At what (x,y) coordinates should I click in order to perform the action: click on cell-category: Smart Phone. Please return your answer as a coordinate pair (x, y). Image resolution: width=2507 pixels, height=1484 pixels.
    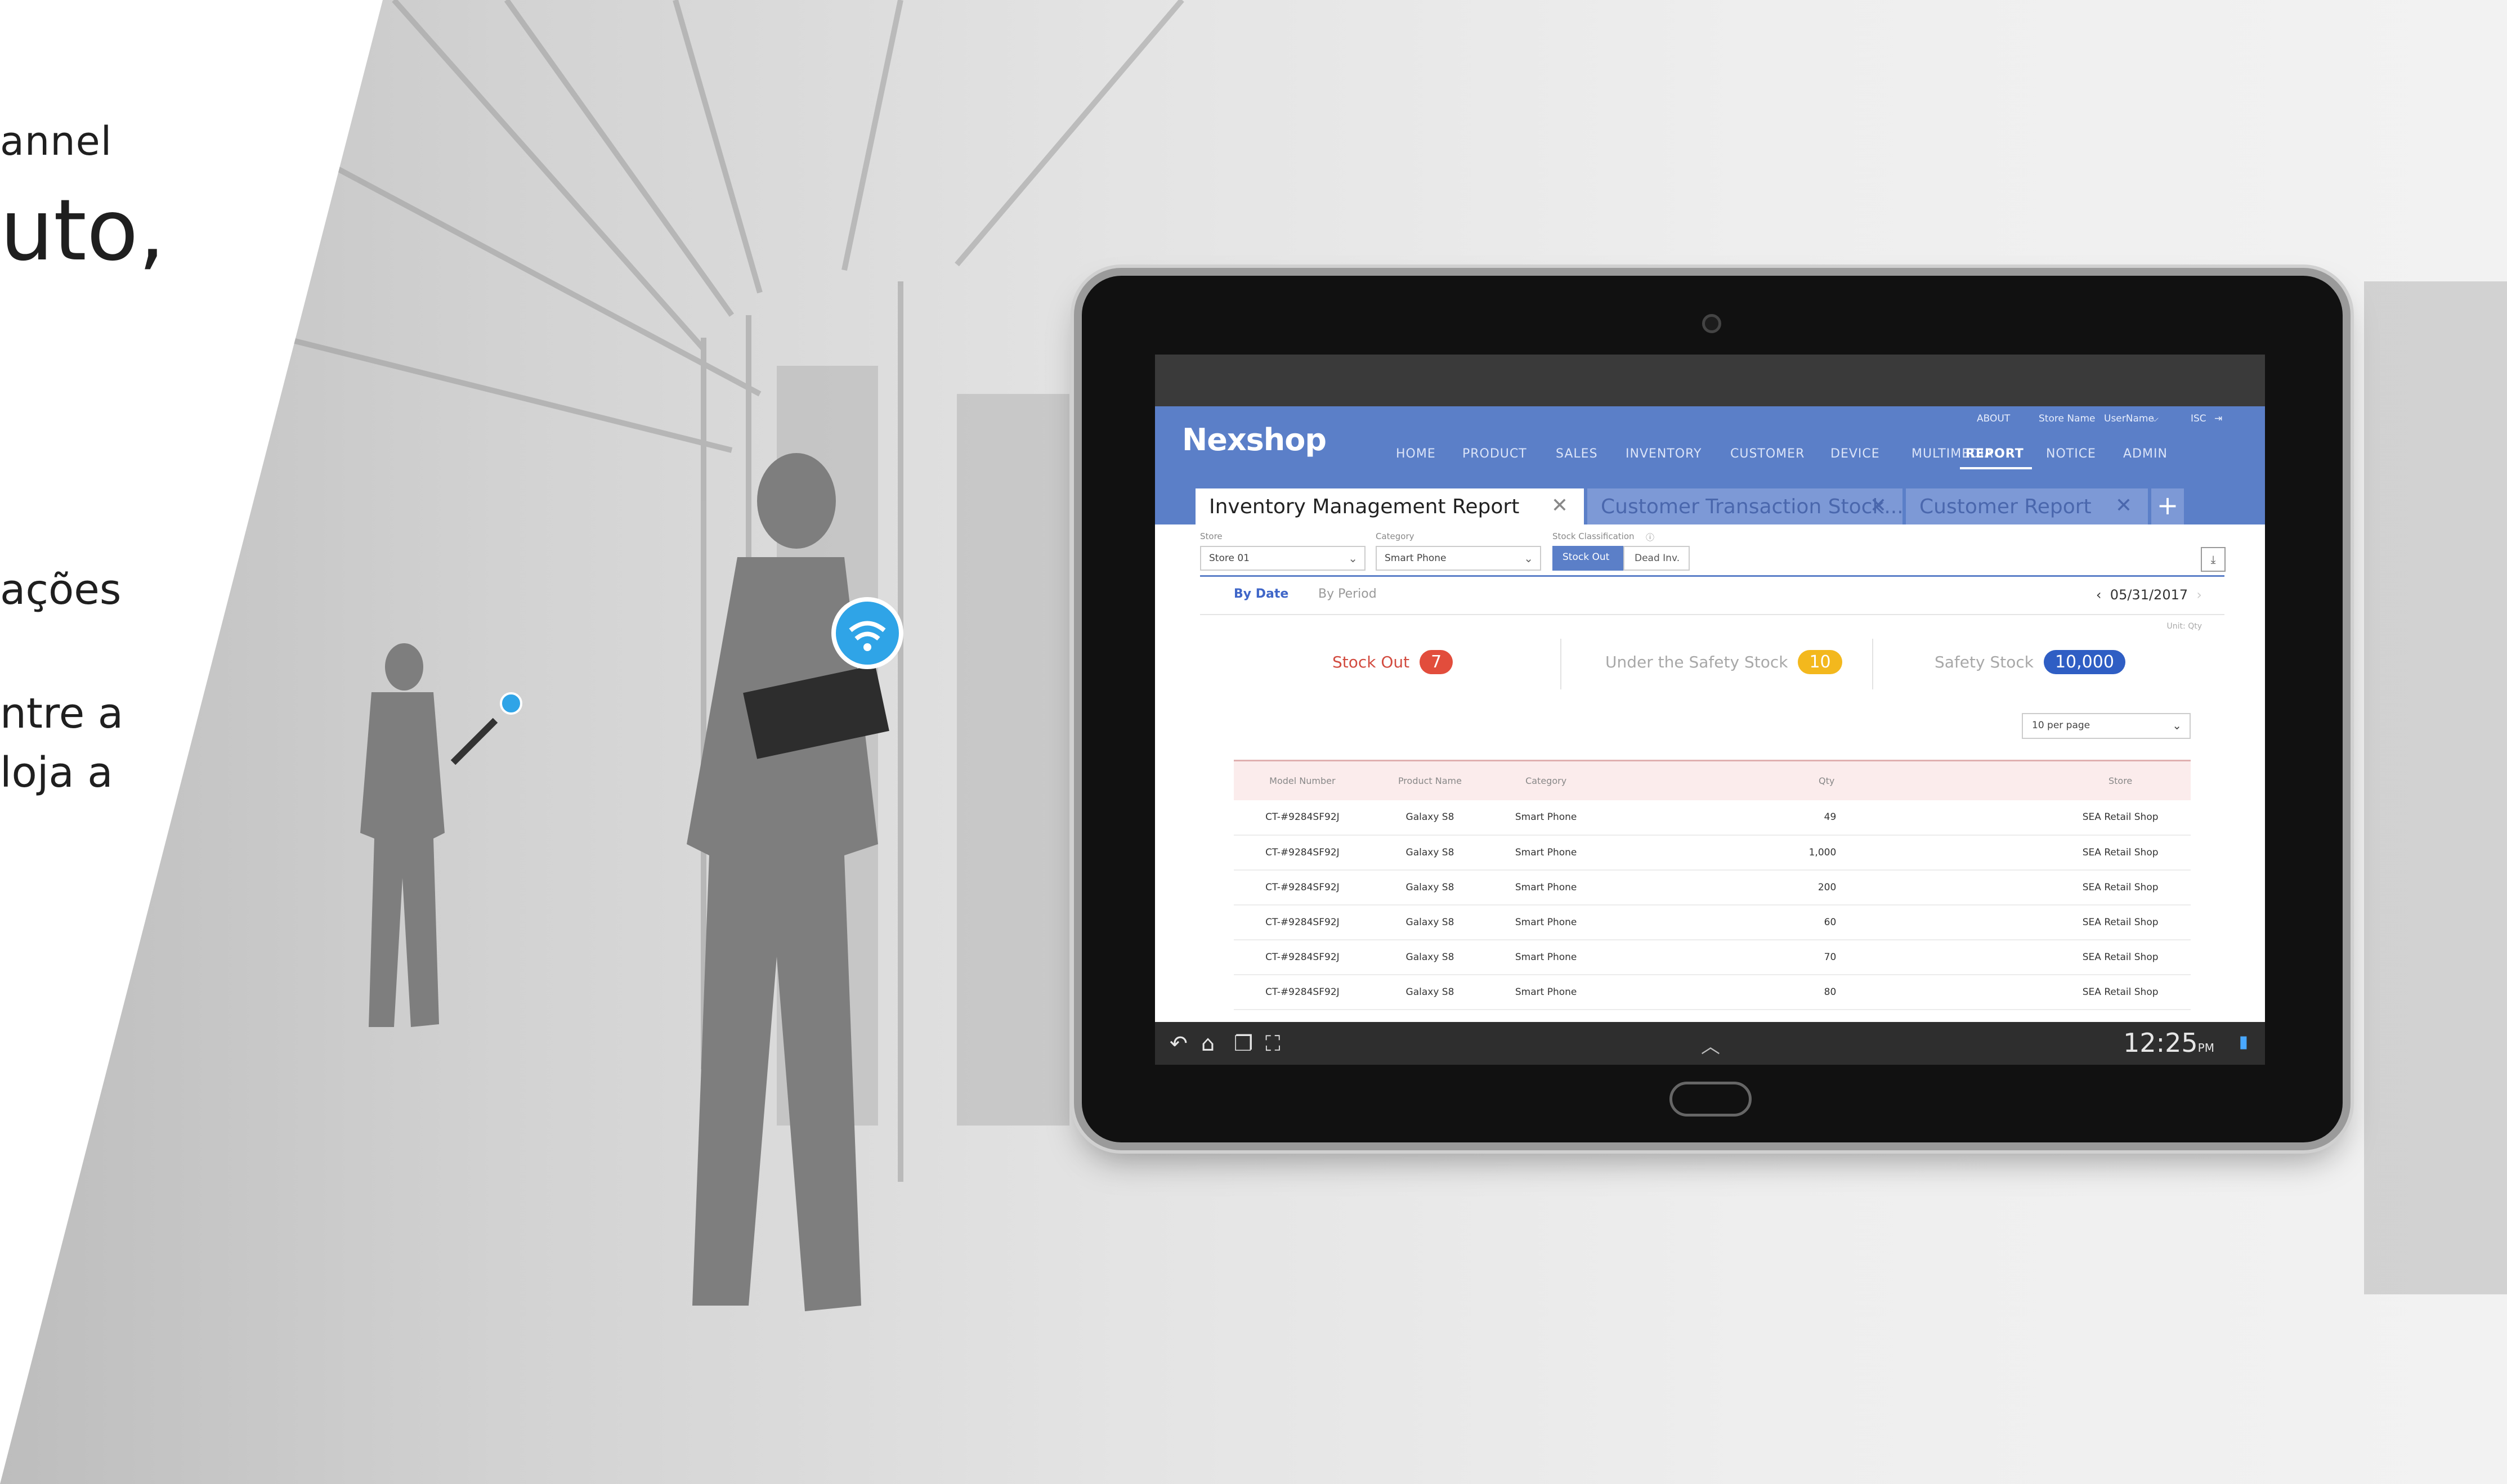
    Looking at the image, I should click on (1547, 992).